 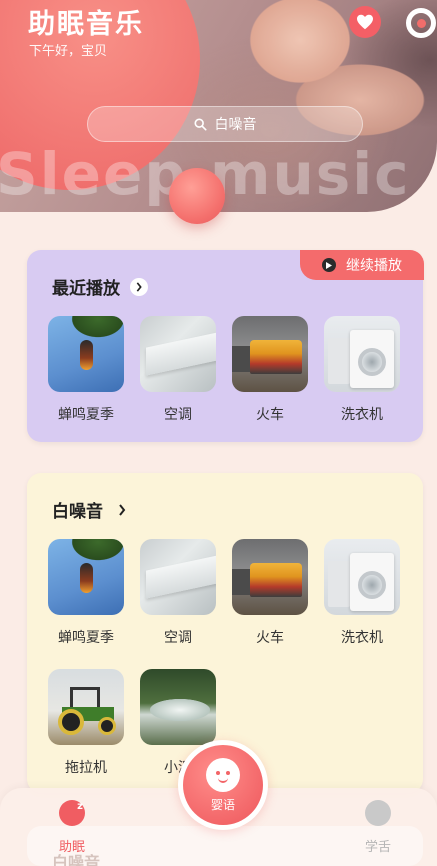 What do you see at coordinates (378, 827) in the screenshot?
I see `nav-tab-learn: 学舌` at bounding box center [378, 827].